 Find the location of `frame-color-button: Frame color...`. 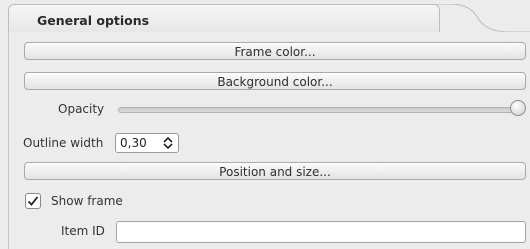

frame-color-button: Frame color... is located at coordinates (275, 51).